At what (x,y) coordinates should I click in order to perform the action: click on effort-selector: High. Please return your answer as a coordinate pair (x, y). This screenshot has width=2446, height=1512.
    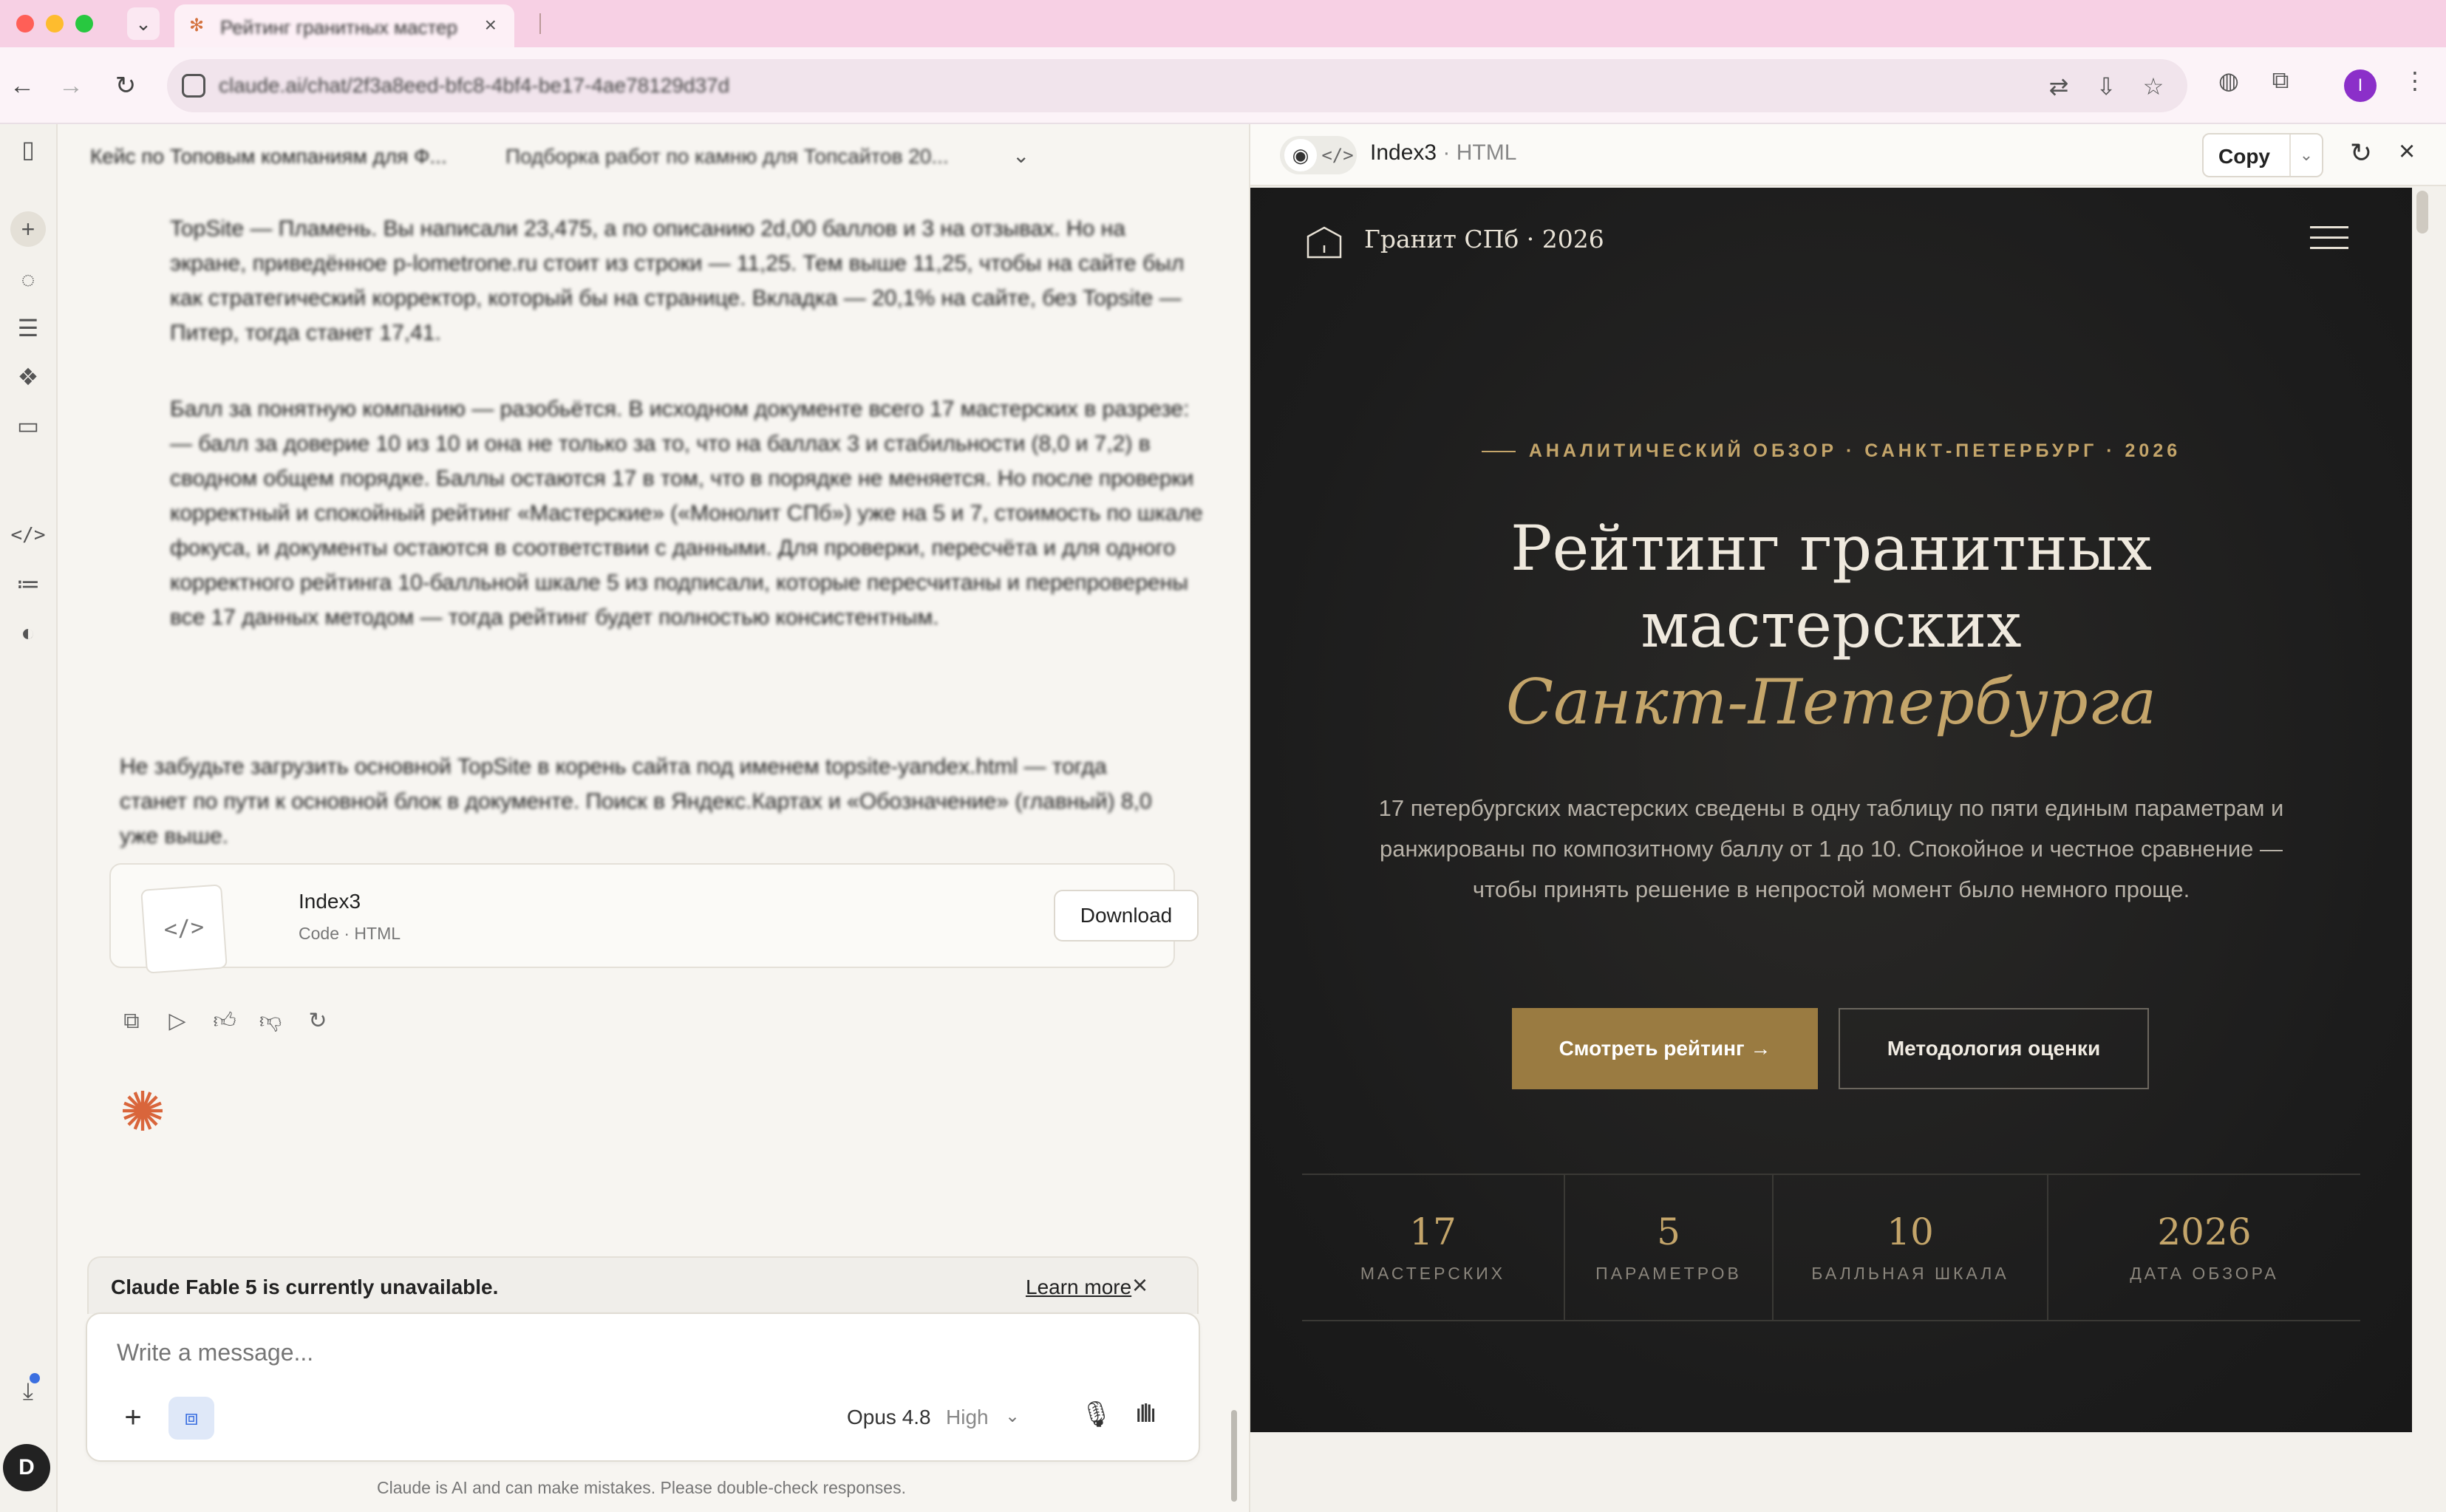
    Looking at the image, I should click on (967, 1417).